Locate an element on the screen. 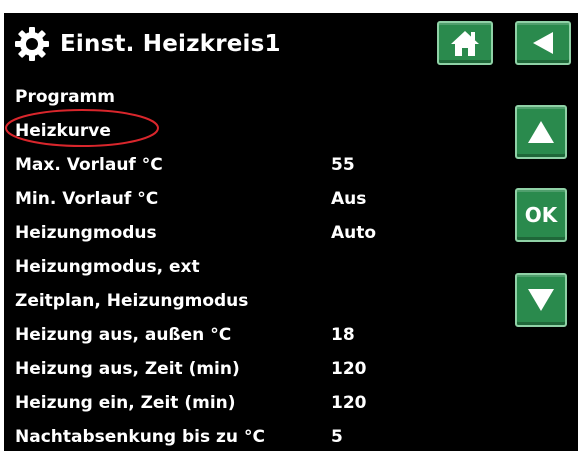 Image resolution: width=586 pixels, height=451 pixels. menu-item-nachtabsenkung: Nachtabsenkung bis zu °C 5 is located at coordinates (255, 435).